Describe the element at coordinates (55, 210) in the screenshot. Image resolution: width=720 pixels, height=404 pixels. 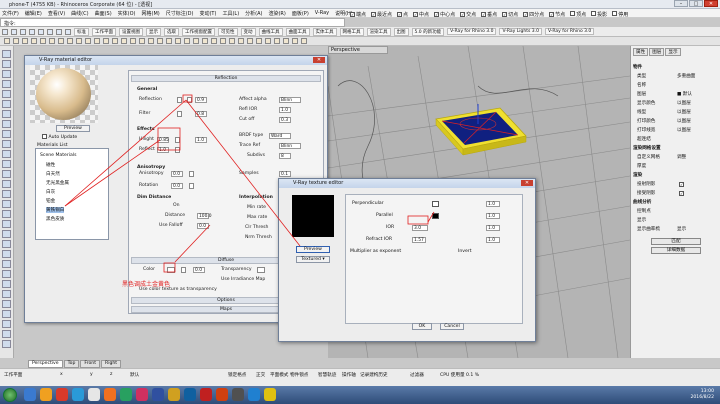
I see `material-list-item: 黄铁铜白` at that location.